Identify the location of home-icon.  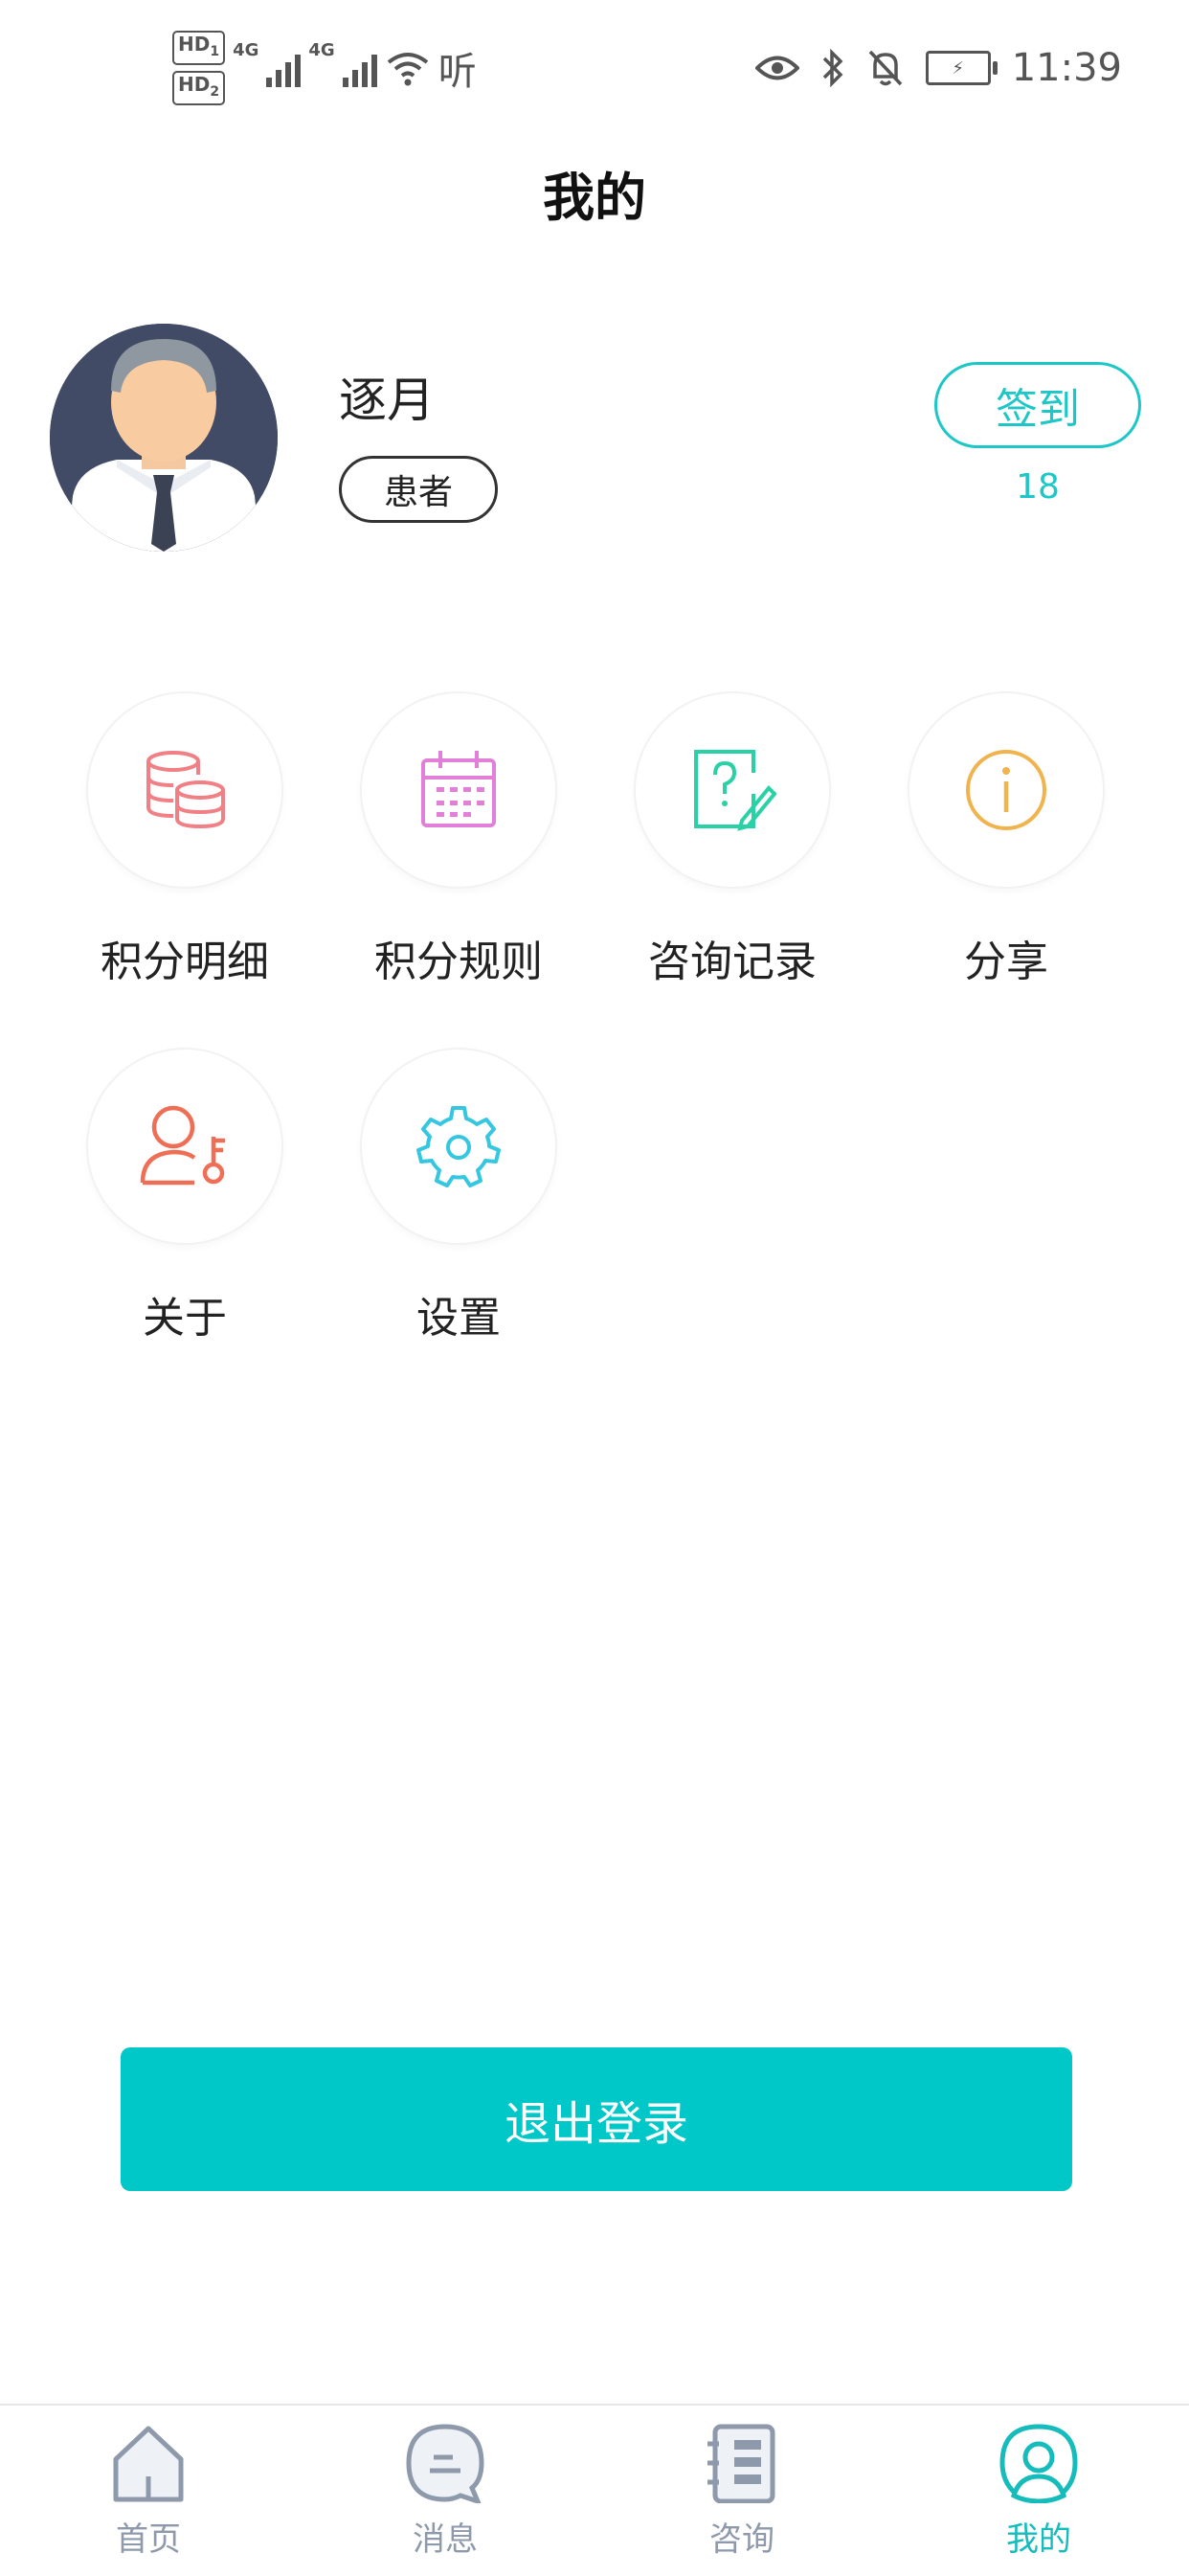
(148, 2464).